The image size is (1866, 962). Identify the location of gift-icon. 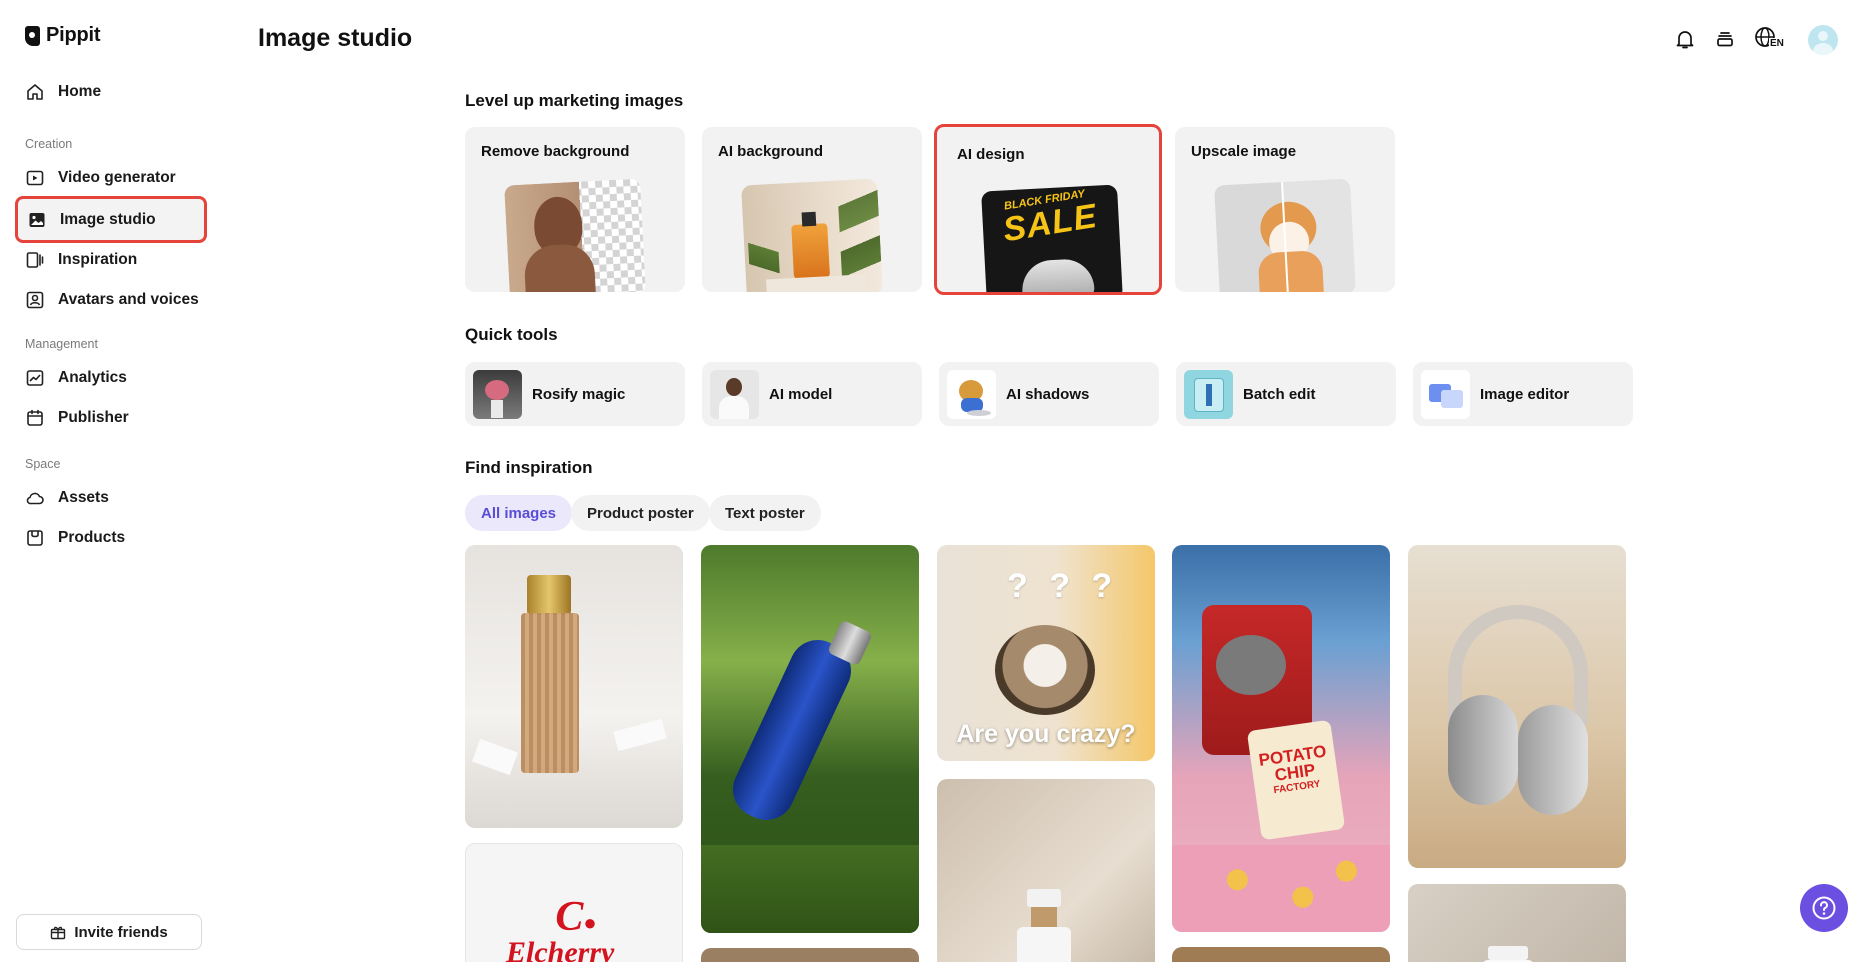
(58, 933).